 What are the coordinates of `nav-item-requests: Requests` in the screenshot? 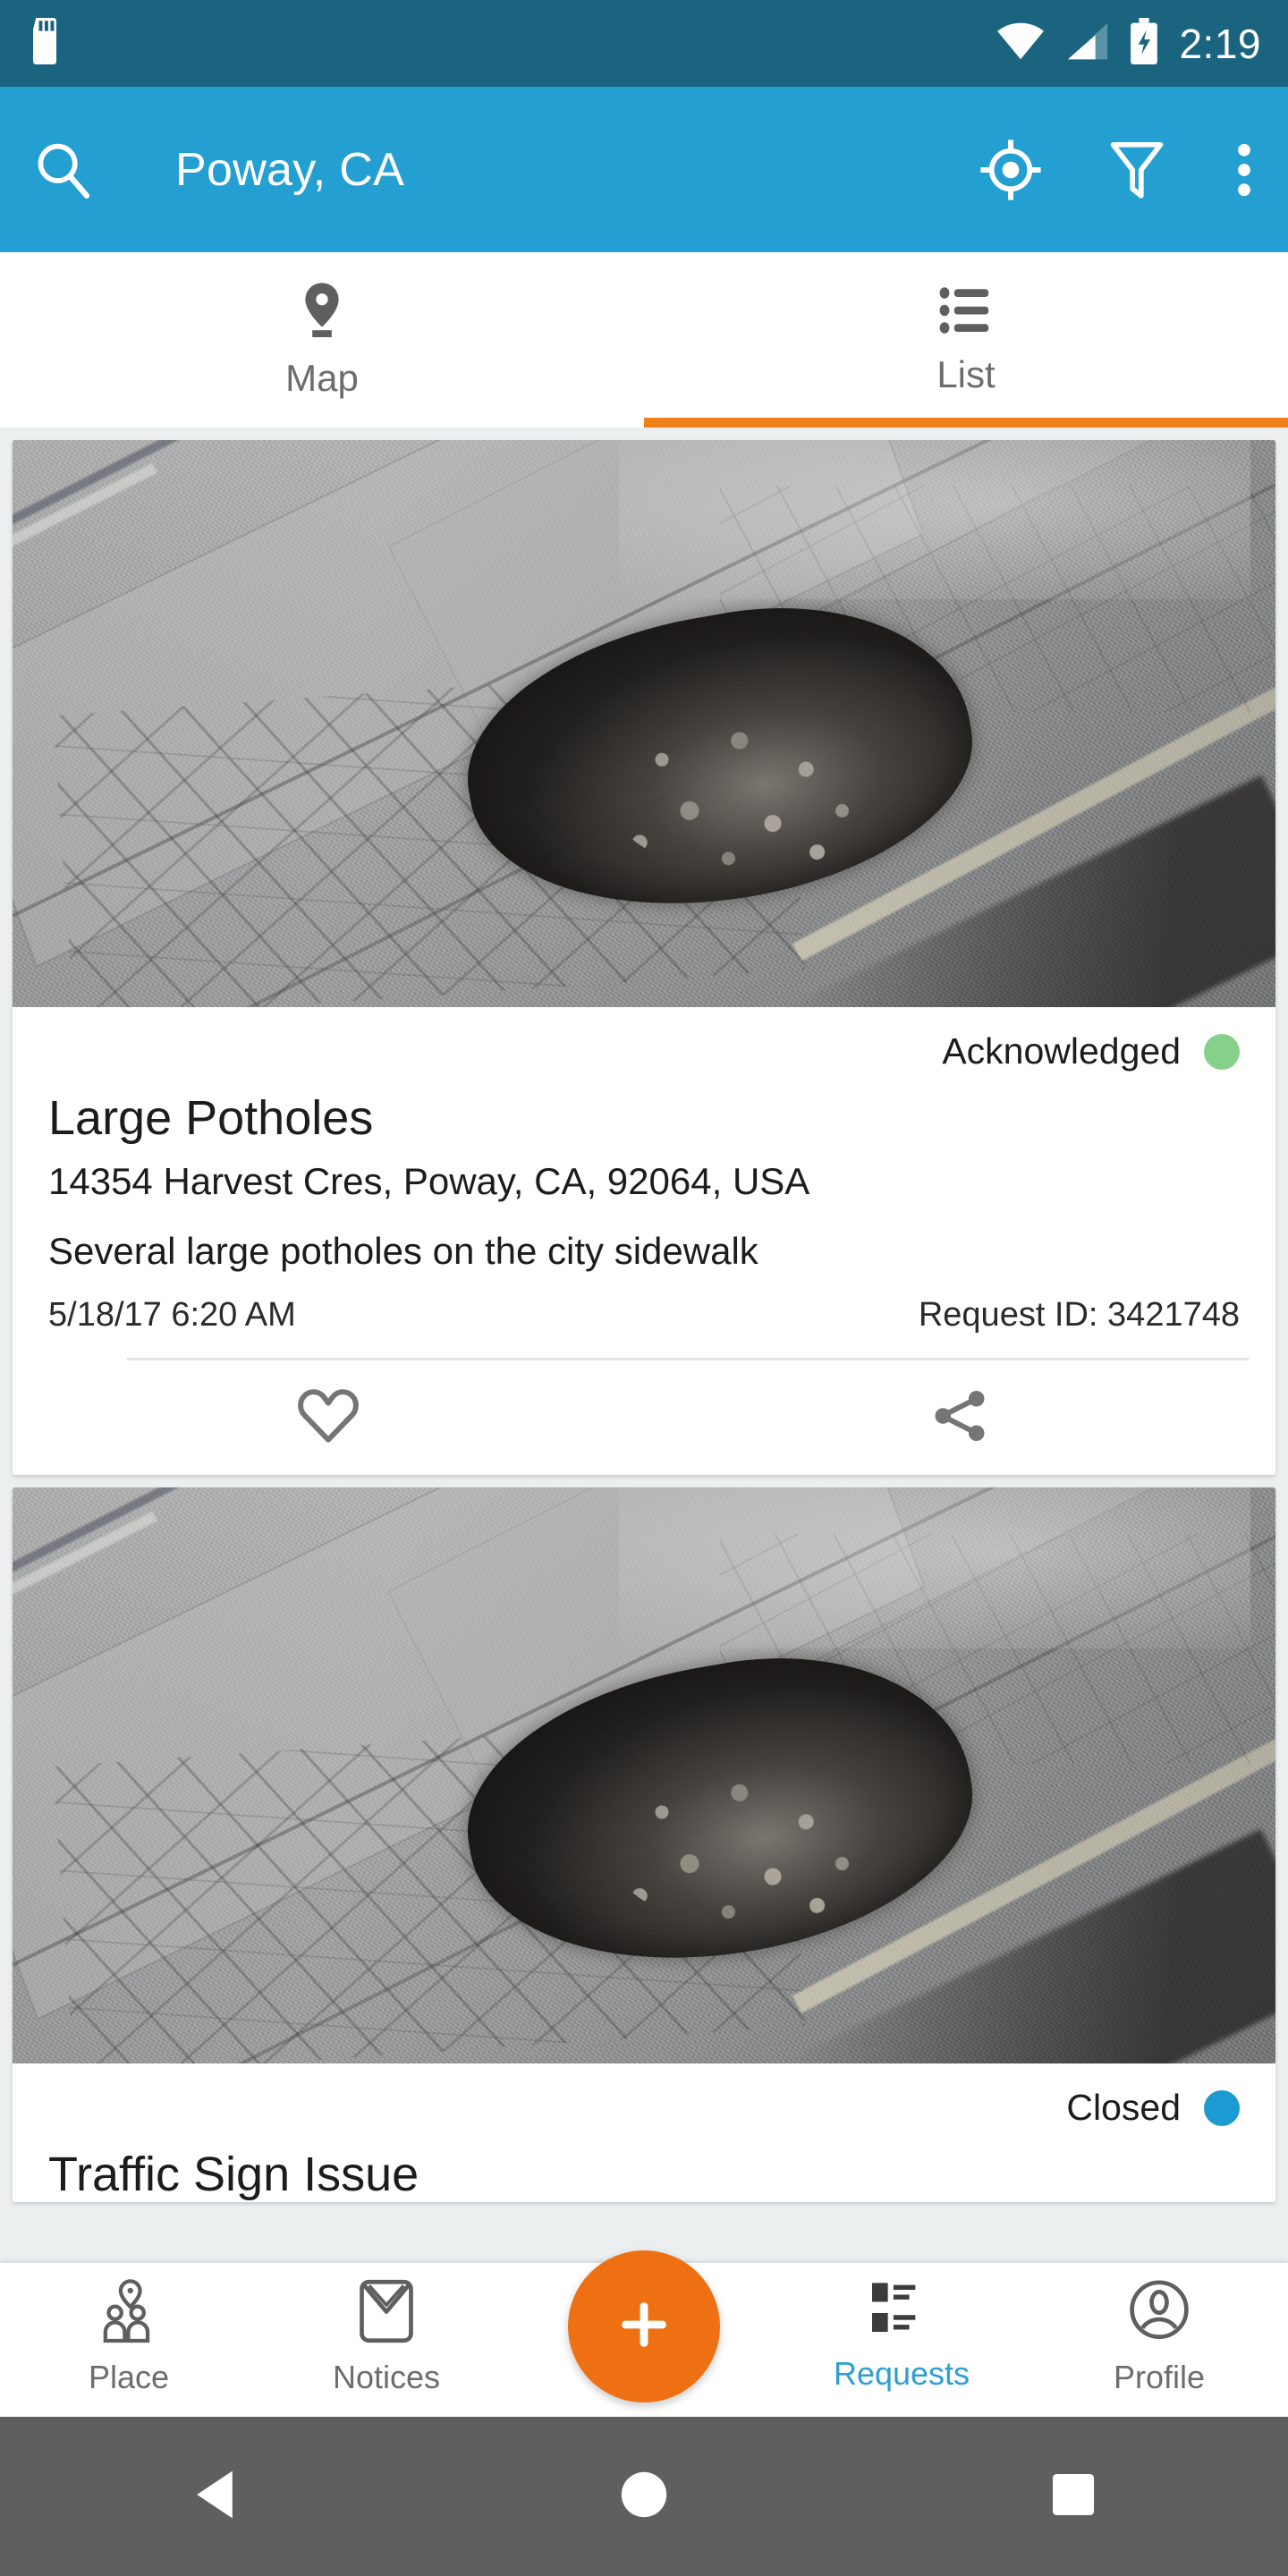 It's located at (901, 2328).